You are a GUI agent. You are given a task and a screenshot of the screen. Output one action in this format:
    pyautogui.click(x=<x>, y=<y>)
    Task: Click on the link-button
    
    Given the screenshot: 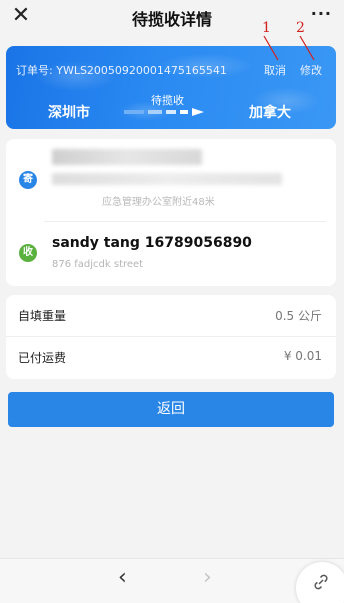 What is the action you would take?
    pyautogui.click(x=320, y=582)
    